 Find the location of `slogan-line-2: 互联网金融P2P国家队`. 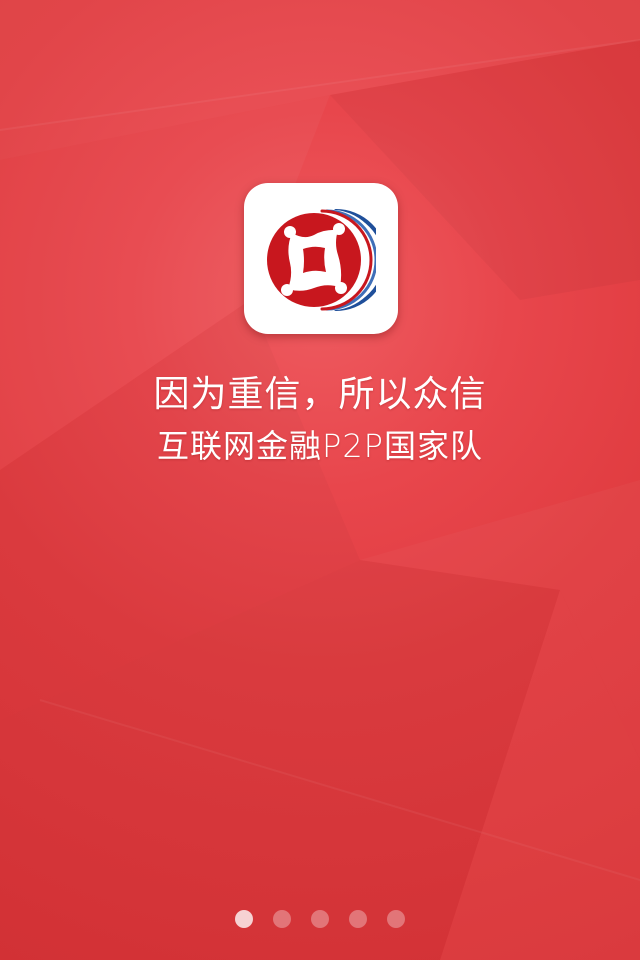

slogan-line-2: 互联网金融P2P国家队 is located at coordinates (320, 446).